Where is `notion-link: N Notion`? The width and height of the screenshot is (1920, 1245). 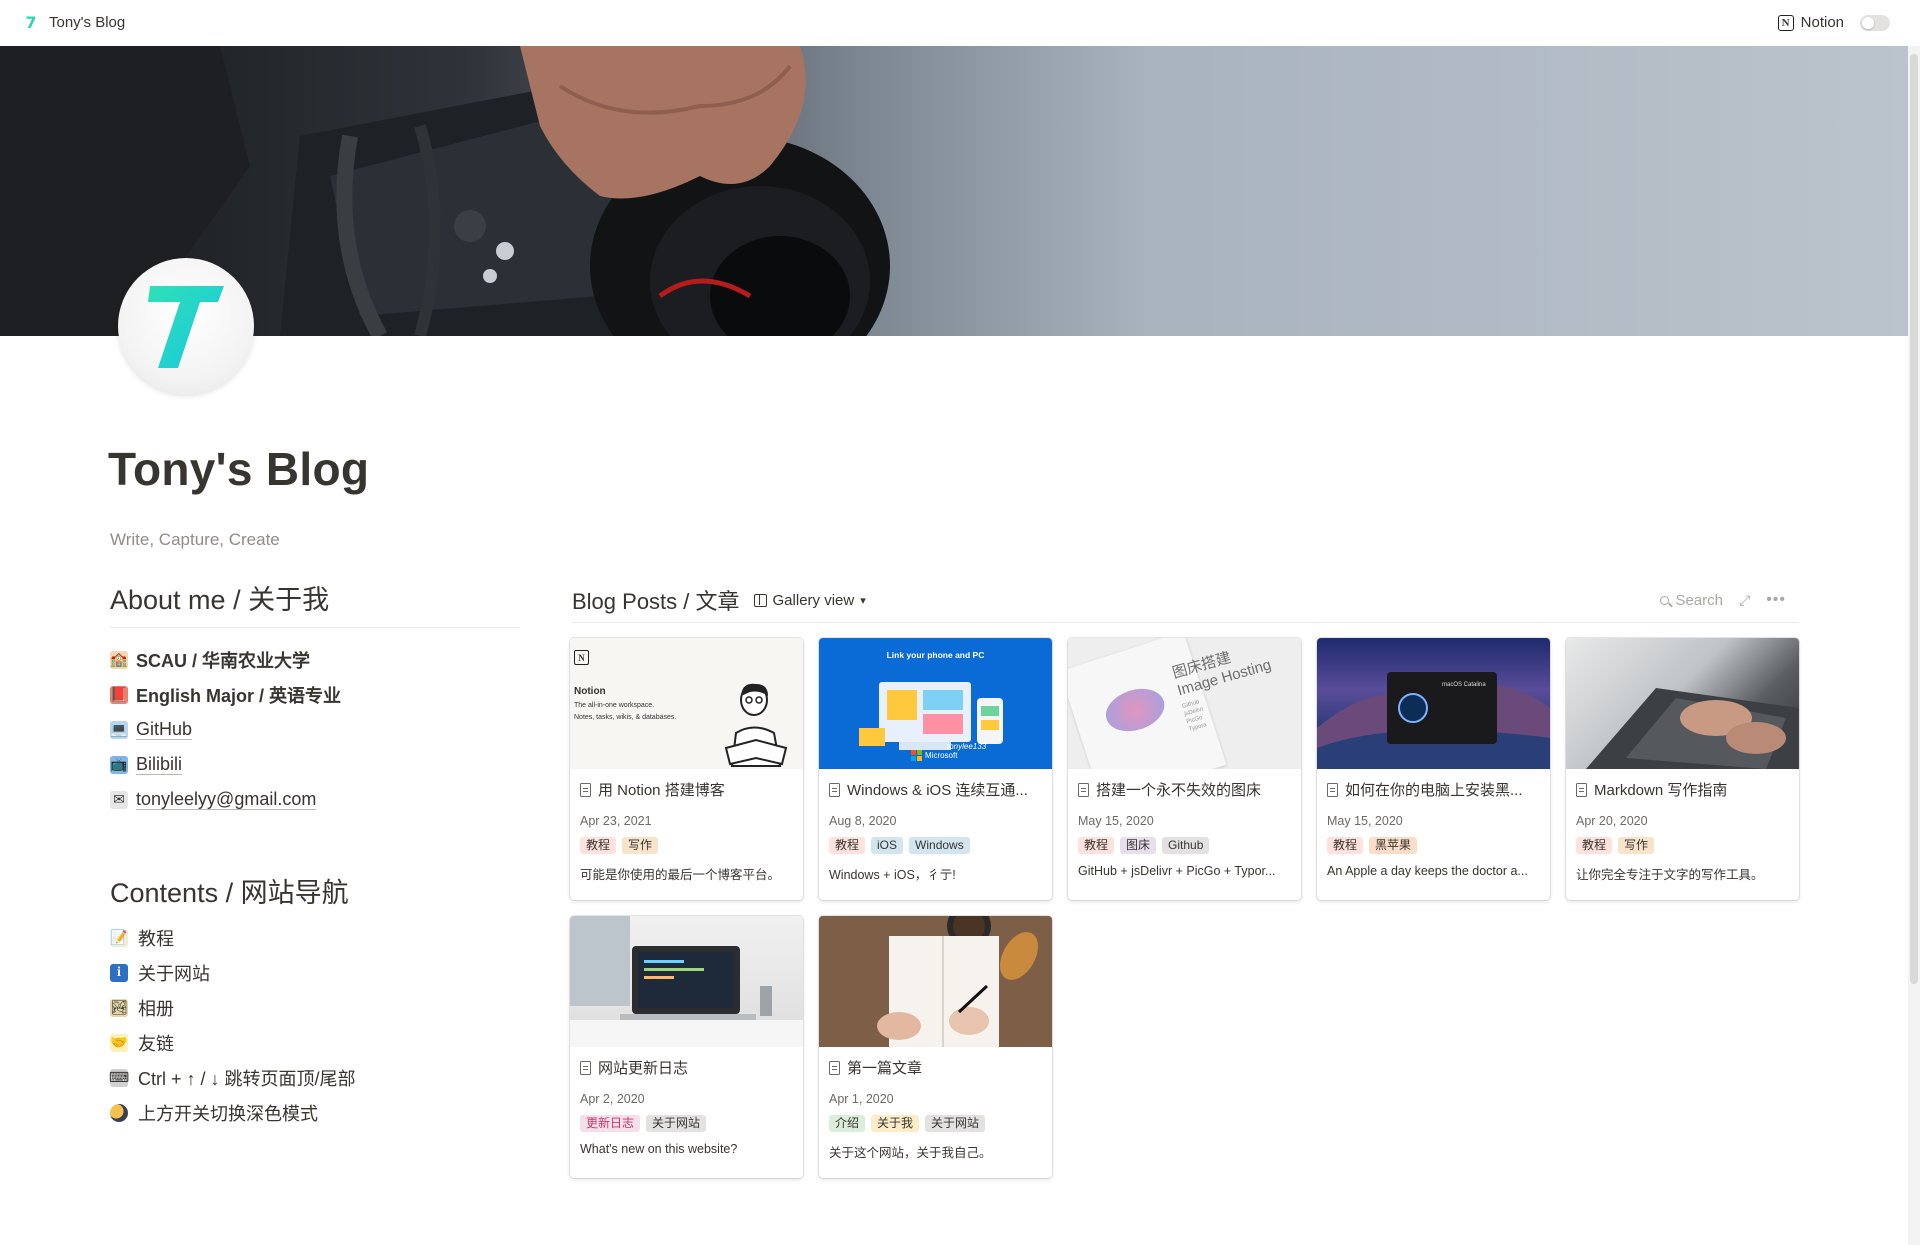 notion-link: N Notion is located at coordinates (1810, 22).